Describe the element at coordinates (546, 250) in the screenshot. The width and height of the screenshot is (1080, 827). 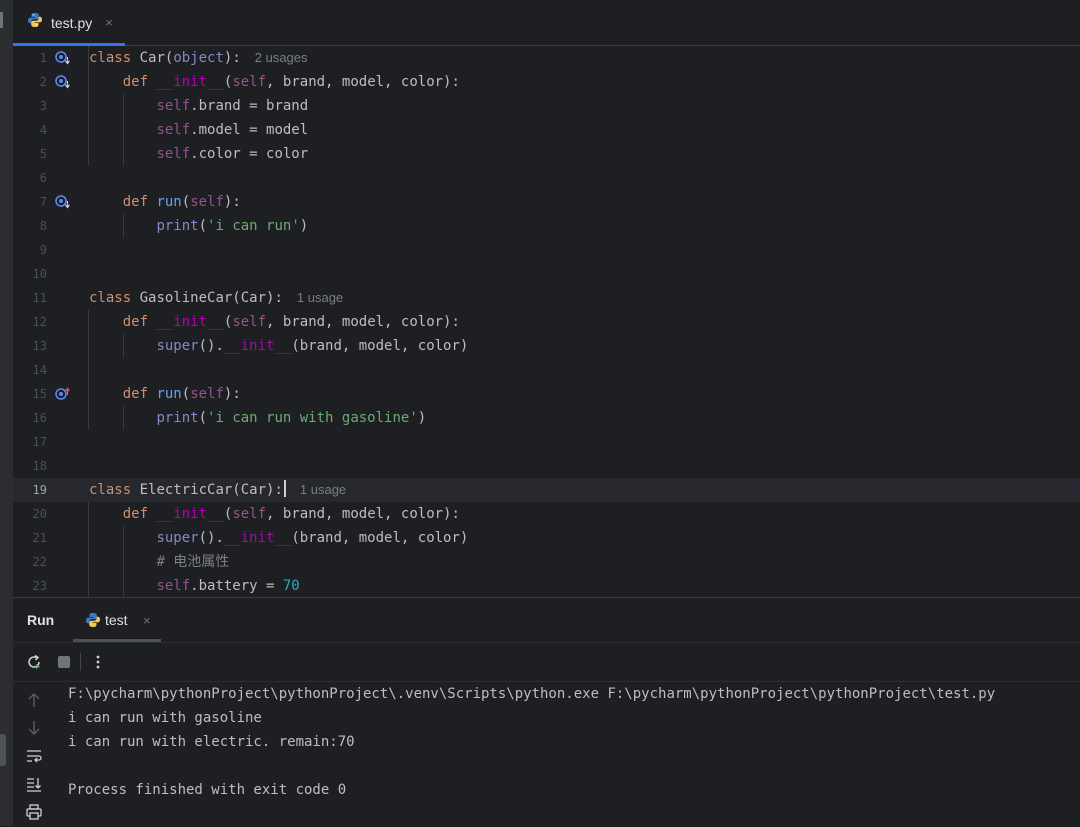
I see `code-line: 9` at that location.